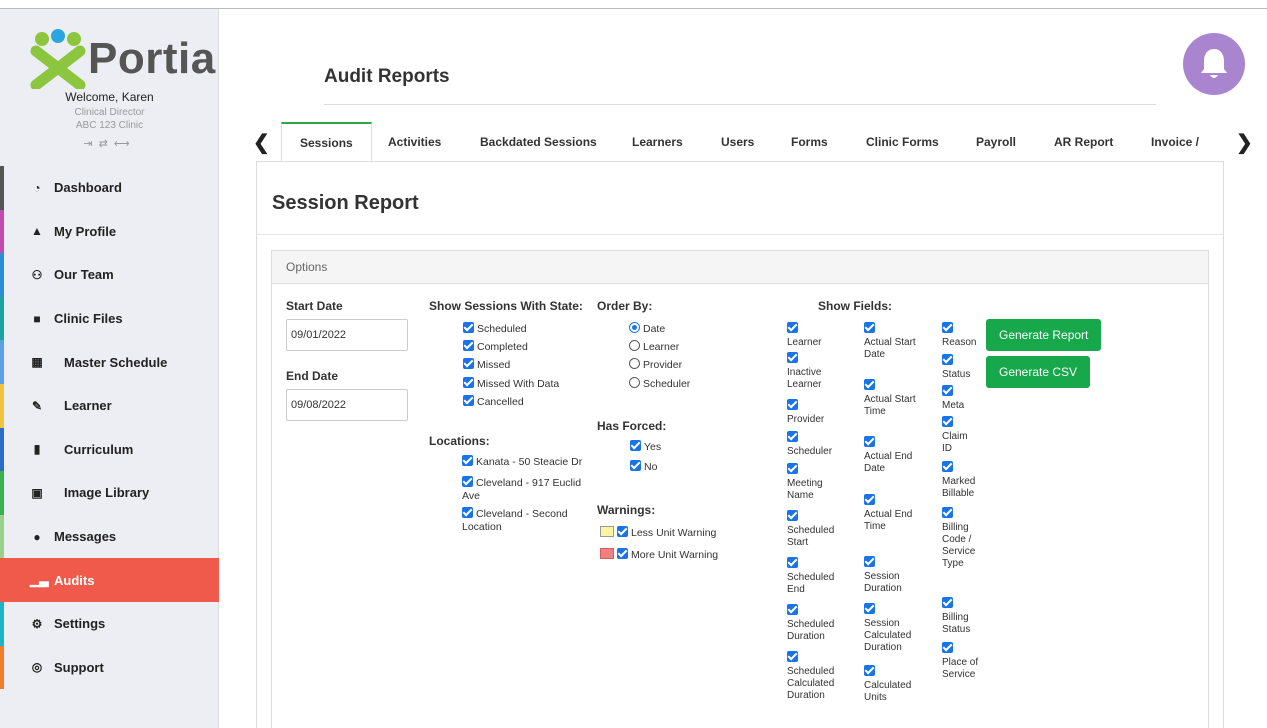 This screenshot has width=1267, height=728. What do you see at coordinates (493, 402) in the screenshot?
I see `state-cancelled: Cancelled` at bounding box center [493, 402].